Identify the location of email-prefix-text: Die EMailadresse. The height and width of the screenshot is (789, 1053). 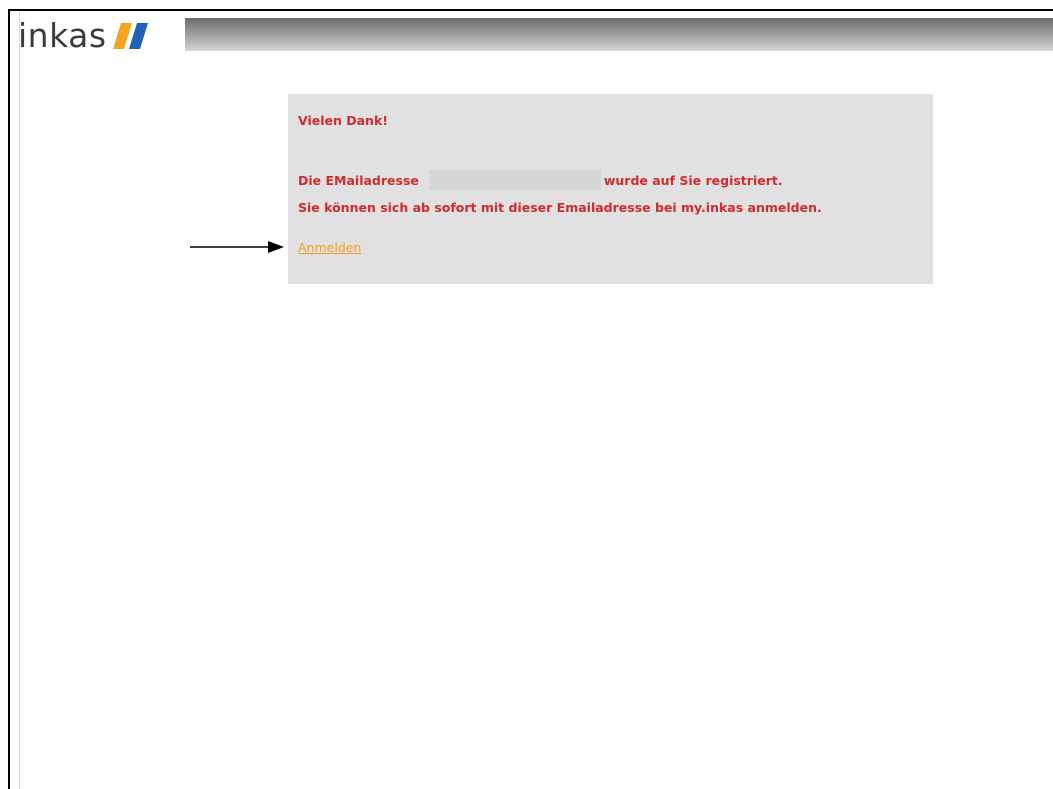
(358, 180).